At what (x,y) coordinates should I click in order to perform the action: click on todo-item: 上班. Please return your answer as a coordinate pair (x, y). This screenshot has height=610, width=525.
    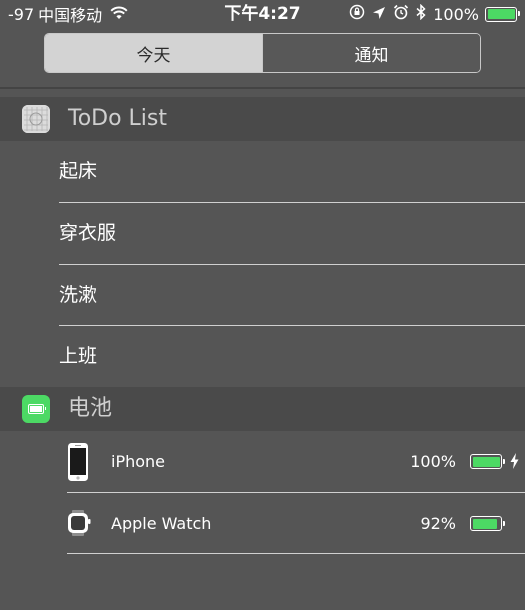
    Looking at the image, I should click on (262, 356).